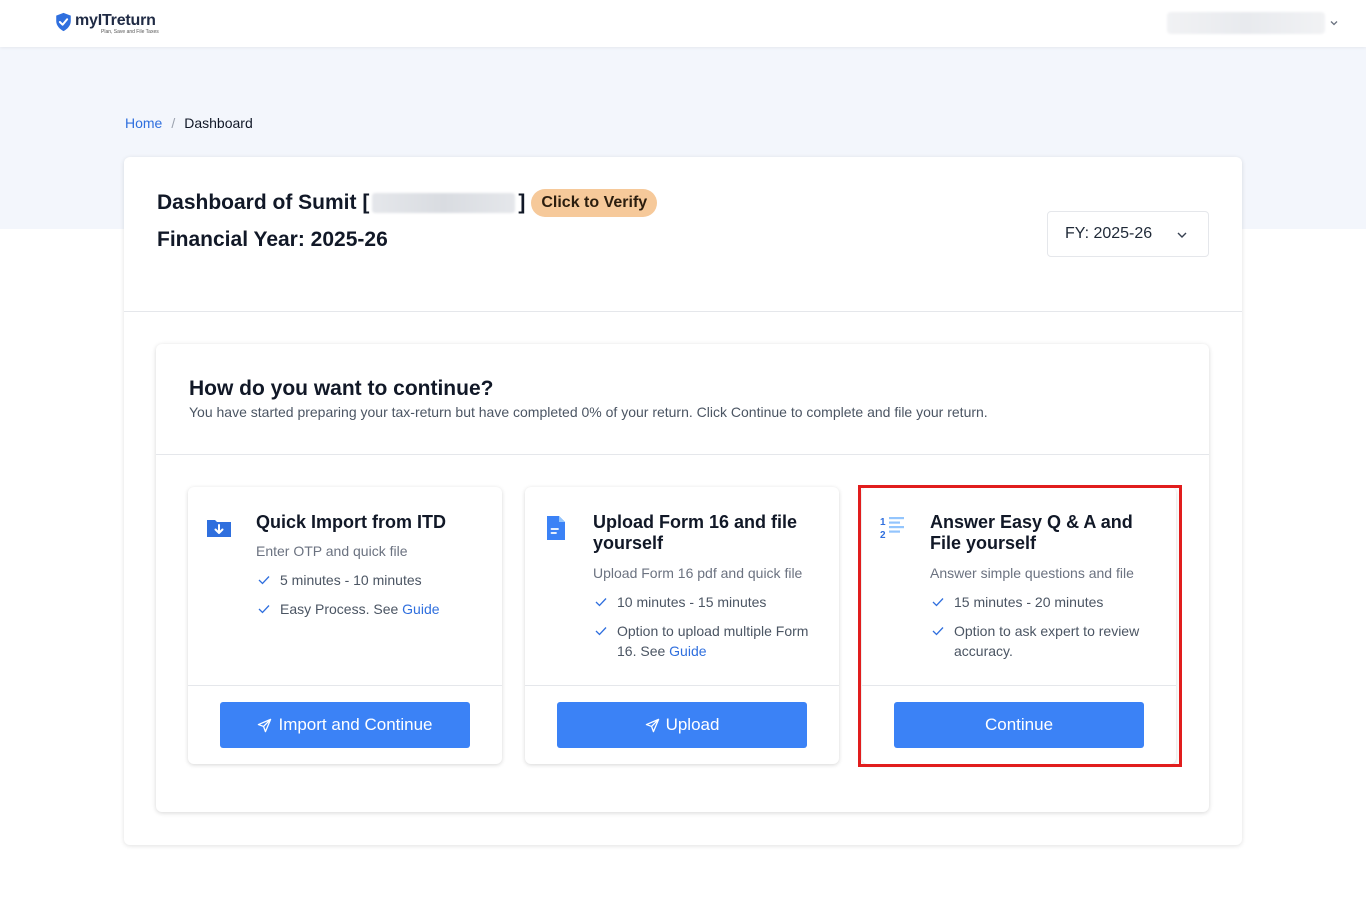 This screenshot has height=924, width=1366. I want to click on bullet-text: Option to upload multiple Form 16. See, so click(713, 641).